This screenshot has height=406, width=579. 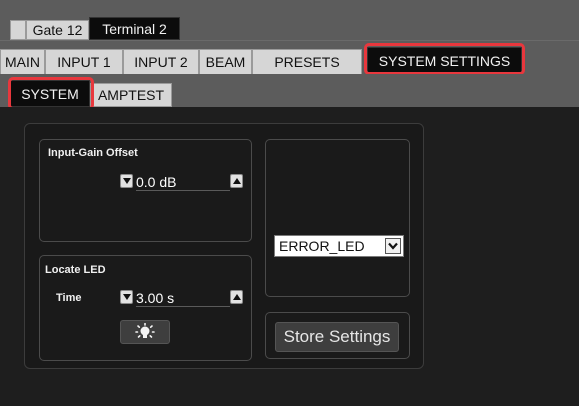 What do you see at coordinates (22, 62) in the screenshot?
I see `tab-main: MAIN` at bounding box center [22, 62].